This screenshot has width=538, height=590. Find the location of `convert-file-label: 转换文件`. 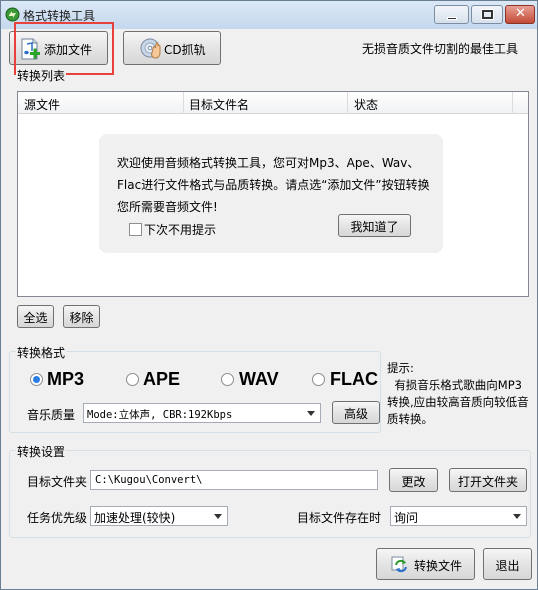

convert-file-label: 转换文件 is located at coordinates (438, 566).